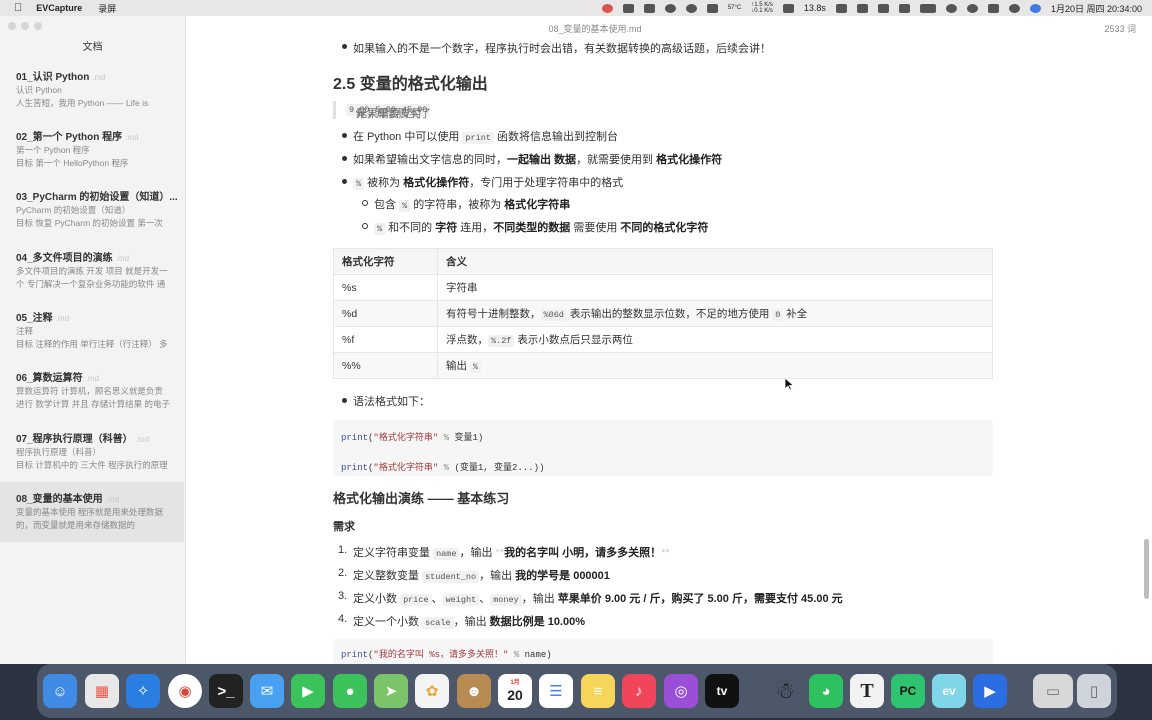 Image resolution: width=1152 pixels, height=720 pixels. What do you see at coordinates (25, 26) in the screenshot?
I see `minimize-window-button` at bounding box center [25, 26].